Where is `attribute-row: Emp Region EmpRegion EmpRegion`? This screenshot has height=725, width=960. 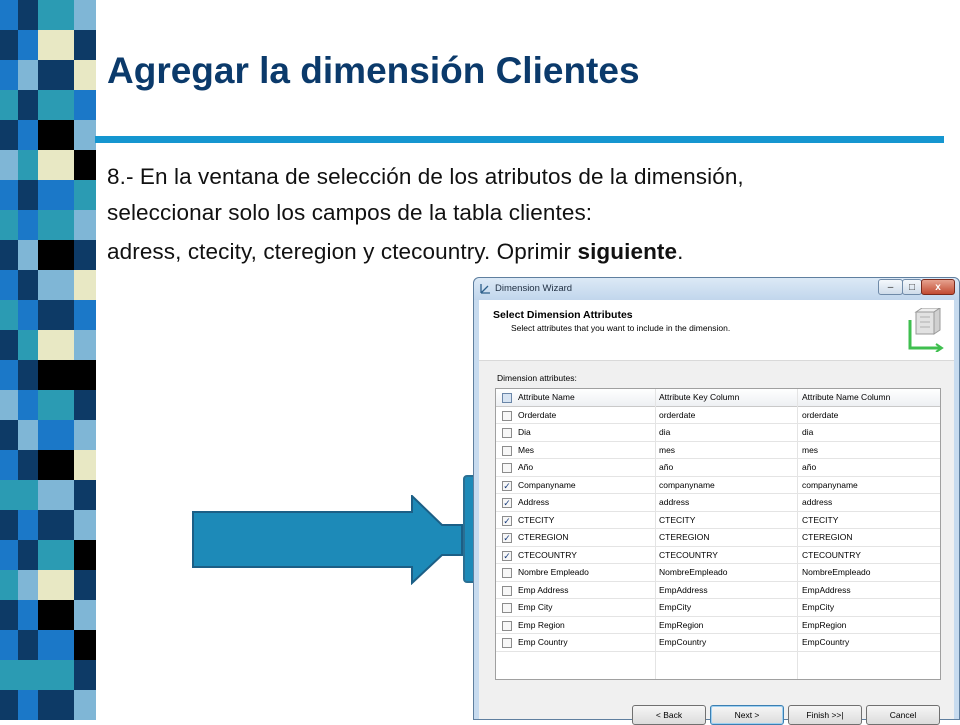 attribute-row: Emp Region EmpRegion EmpRegion is located at coordinates (718, 625).